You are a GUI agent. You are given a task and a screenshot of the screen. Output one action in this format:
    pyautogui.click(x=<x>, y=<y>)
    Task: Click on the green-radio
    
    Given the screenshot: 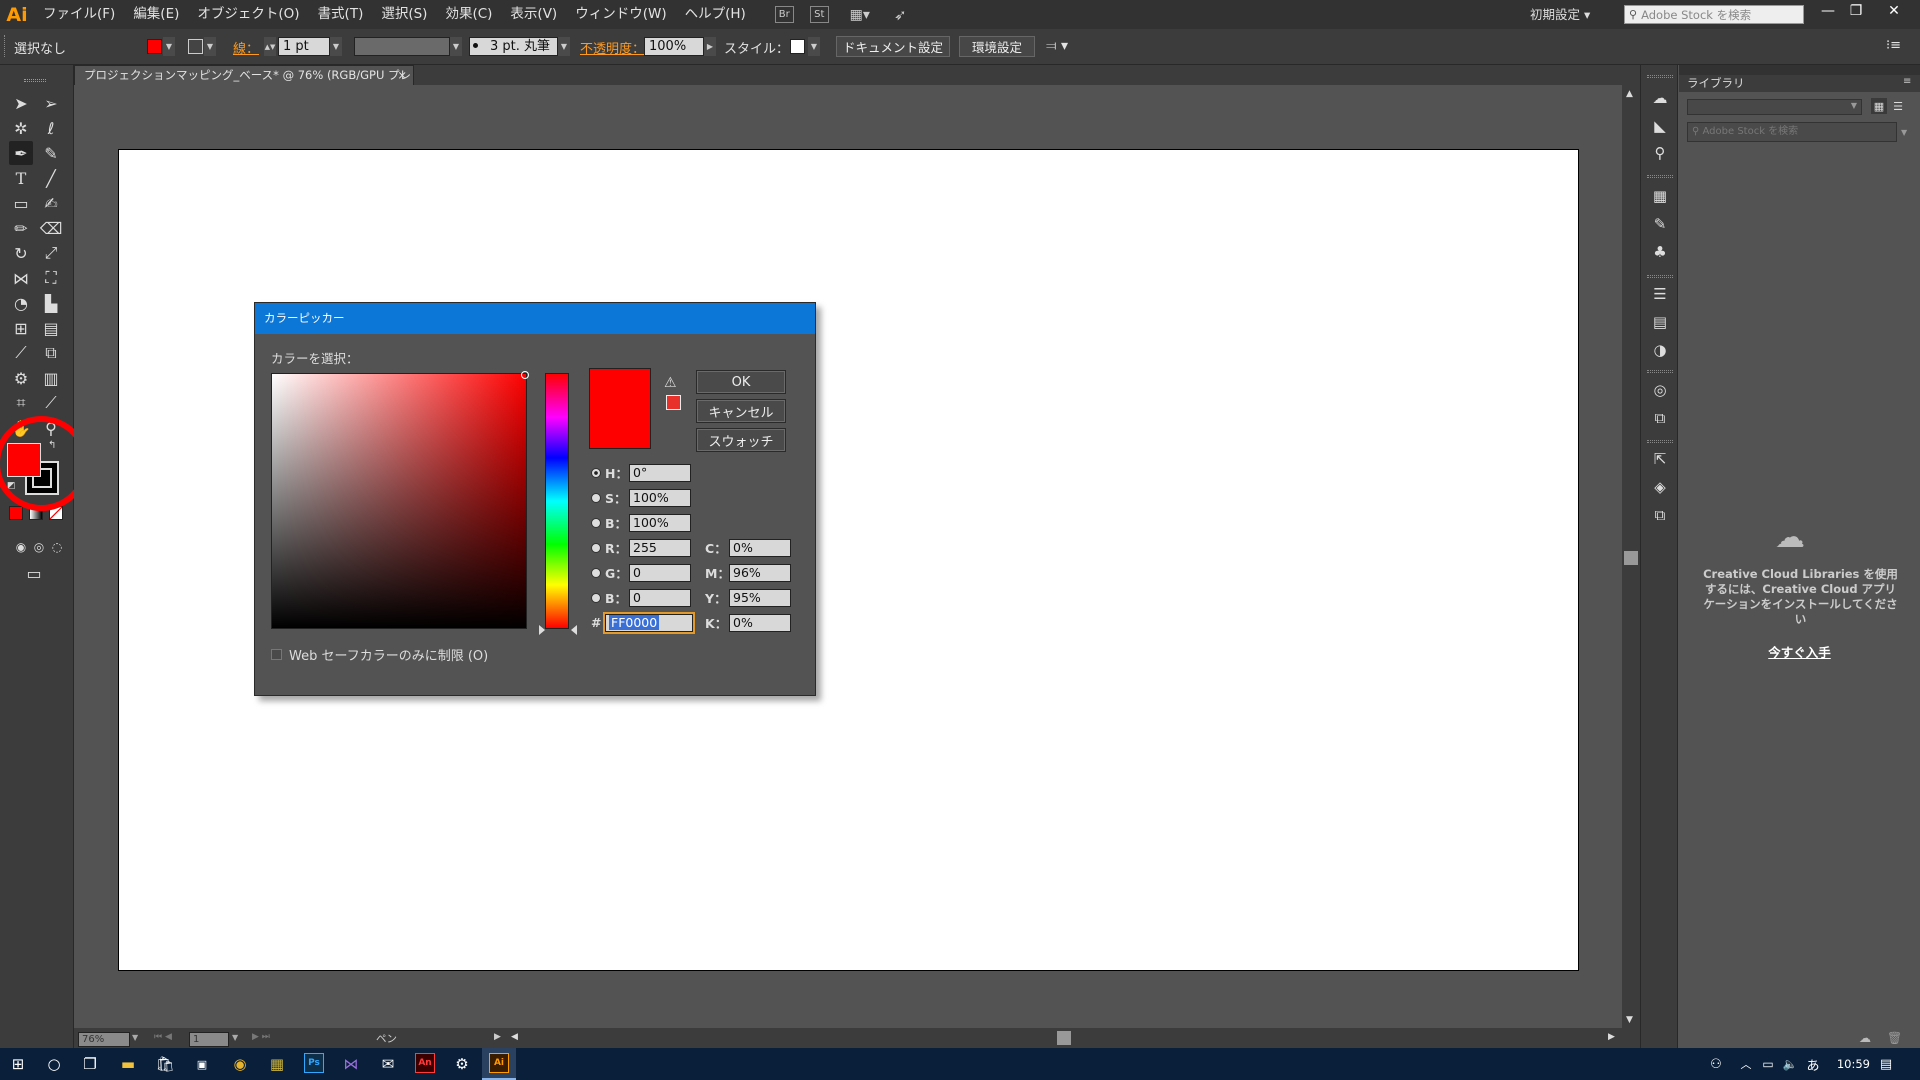 What is the action you would take?
    pyautogui.click(x=596, y=572)
    